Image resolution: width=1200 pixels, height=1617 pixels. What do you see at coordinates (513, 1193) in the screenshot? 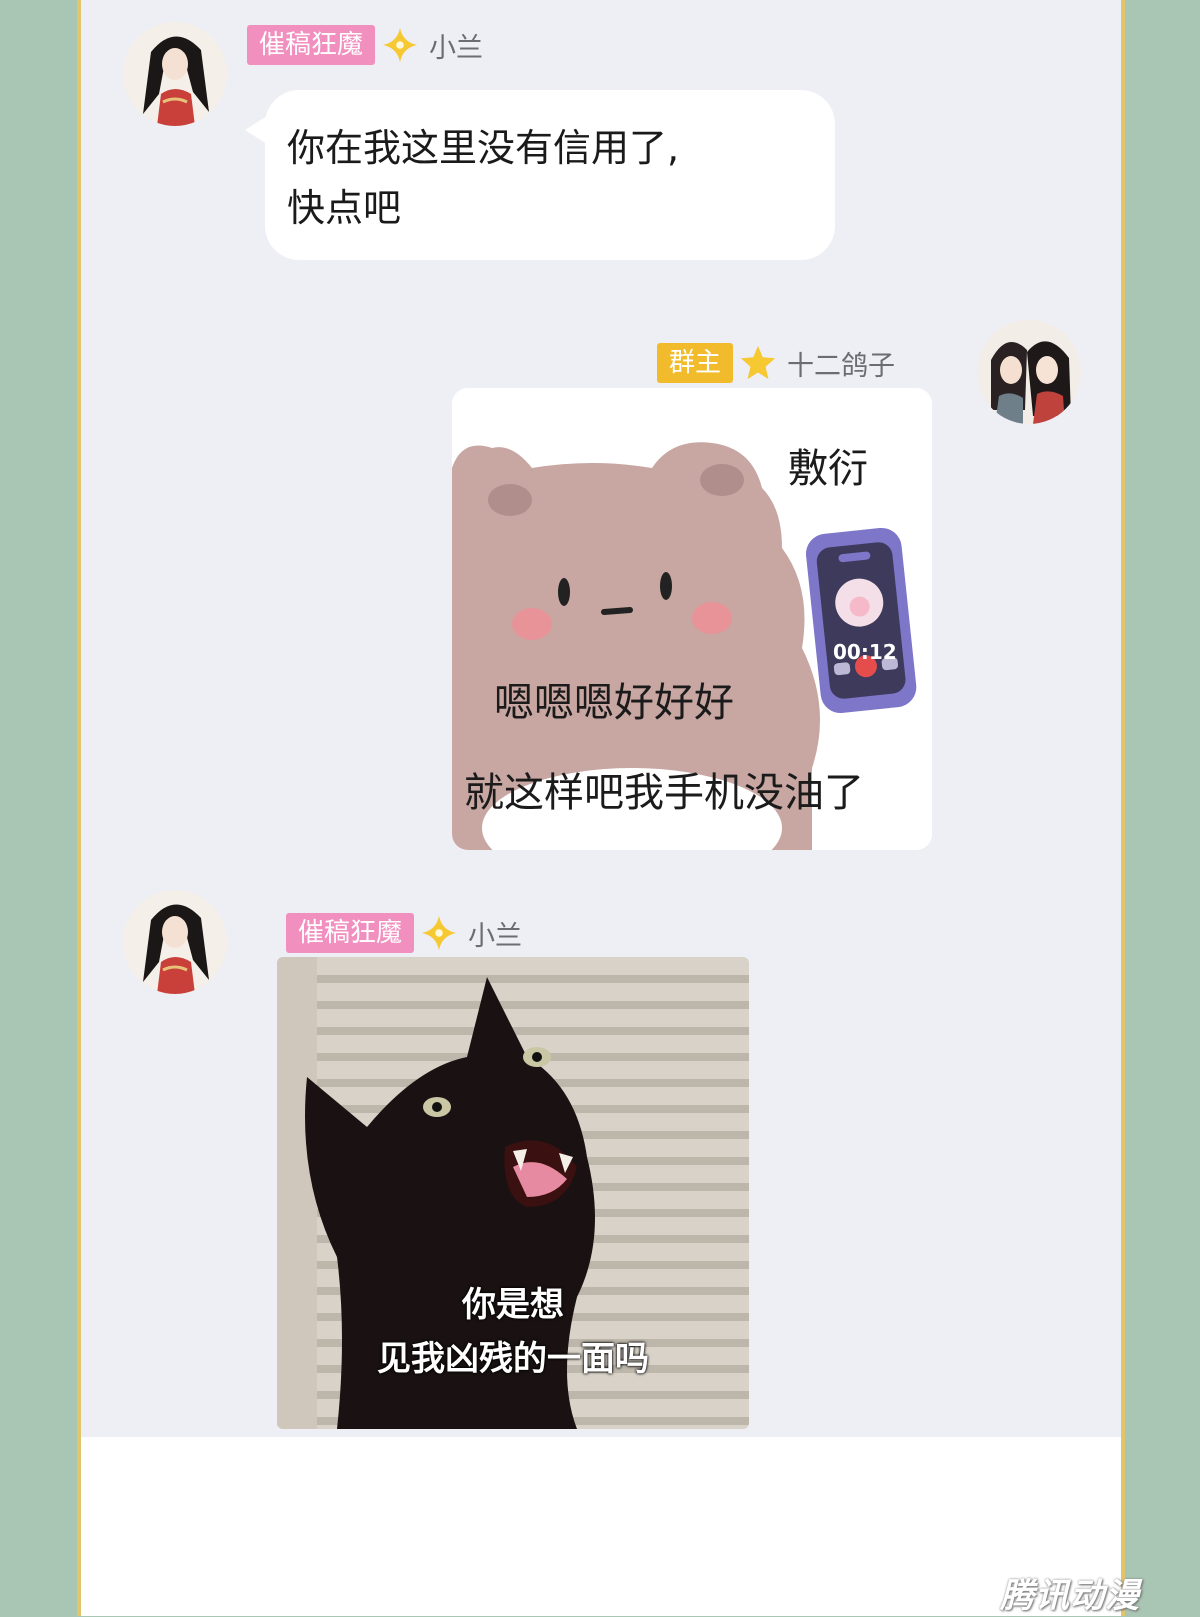
I see `cat-sticker: 你是想 见我凶残的一面吗` at bounding box center [513, 1193].